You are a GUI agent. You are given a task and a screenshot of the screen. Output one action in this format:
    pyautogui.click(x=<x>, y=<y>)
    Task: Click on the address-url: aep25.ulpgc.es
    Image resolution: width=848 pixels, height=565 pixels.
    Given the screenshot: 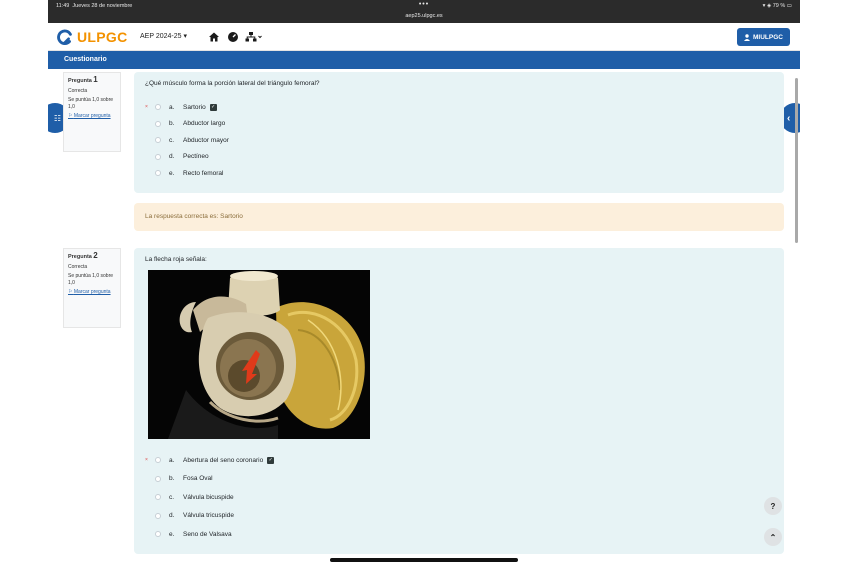 What is the action you would take?
    pyautogui.click(x=424, y=16)
    